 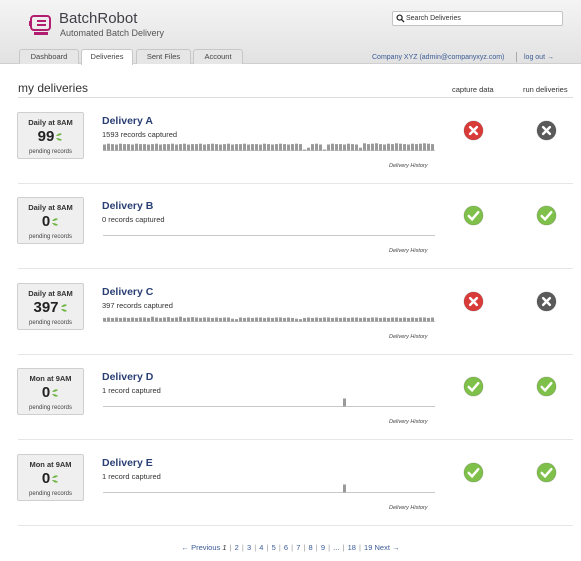 I want to click on current-page: 1, so click(x=224, y=547).